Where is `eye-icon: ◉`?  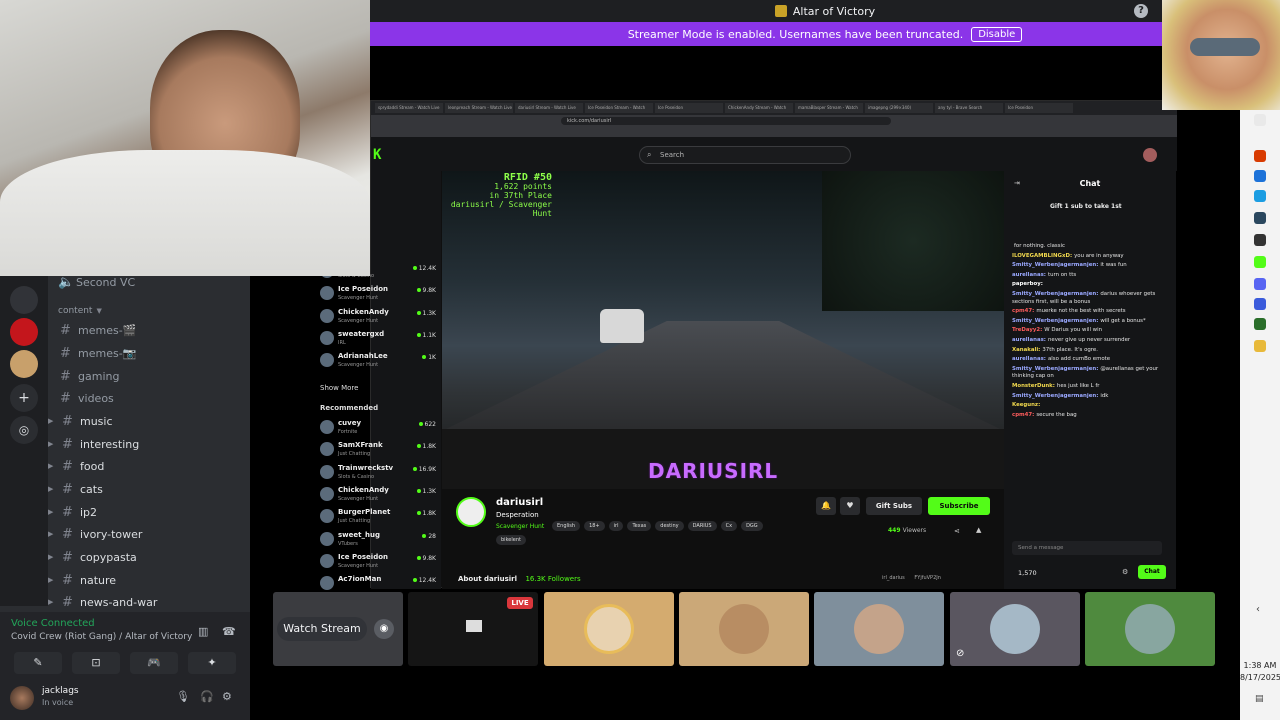 eye-icon: ◉ is located at coordinates (384, 629).